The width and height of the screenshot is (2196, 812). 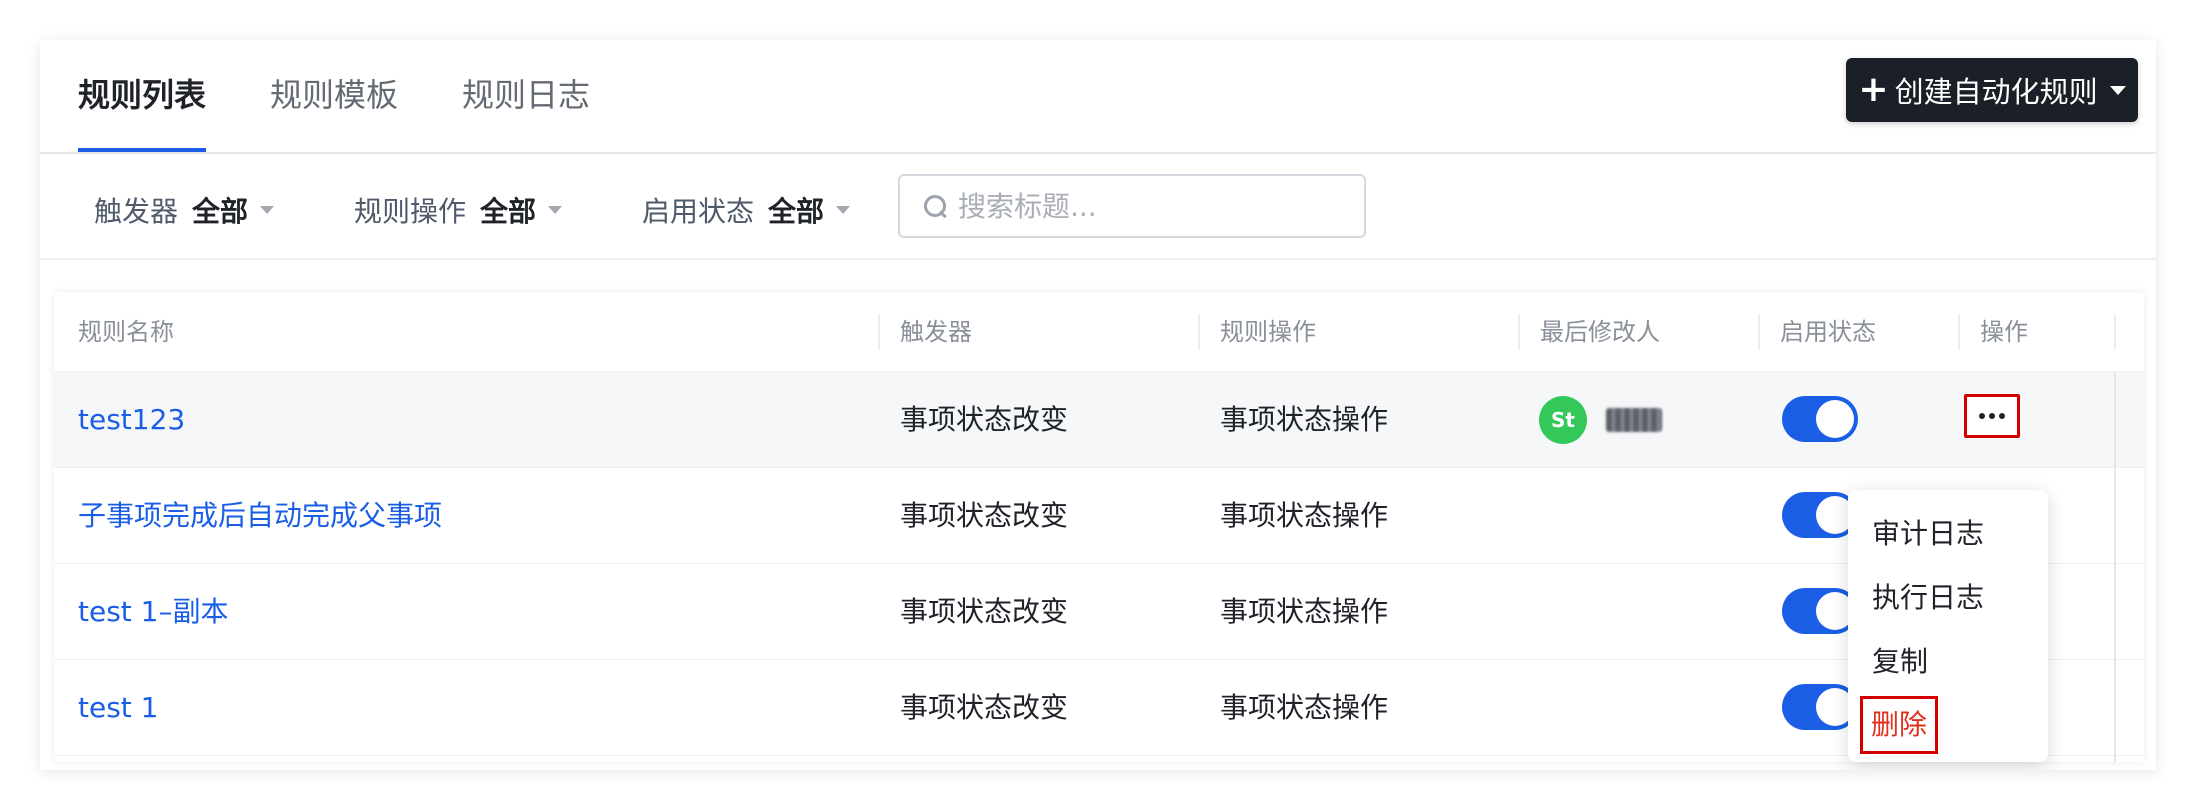 I want to click on tab-rule-templates: 规则模板, so click(x=334, y=93).